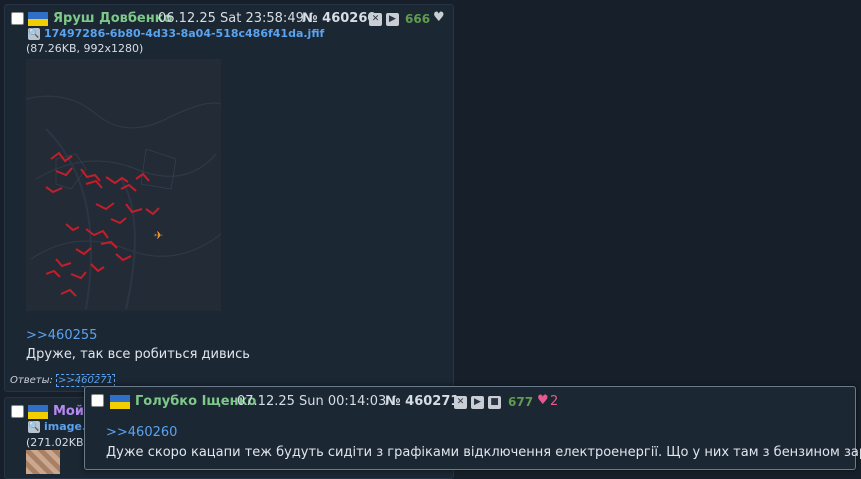 The width and height of the screenshot is (861, 479). What do you see at coordinates (339, 18) in the screenshot?
I see `post-number: № 460260` at bounding box center [339, 18].